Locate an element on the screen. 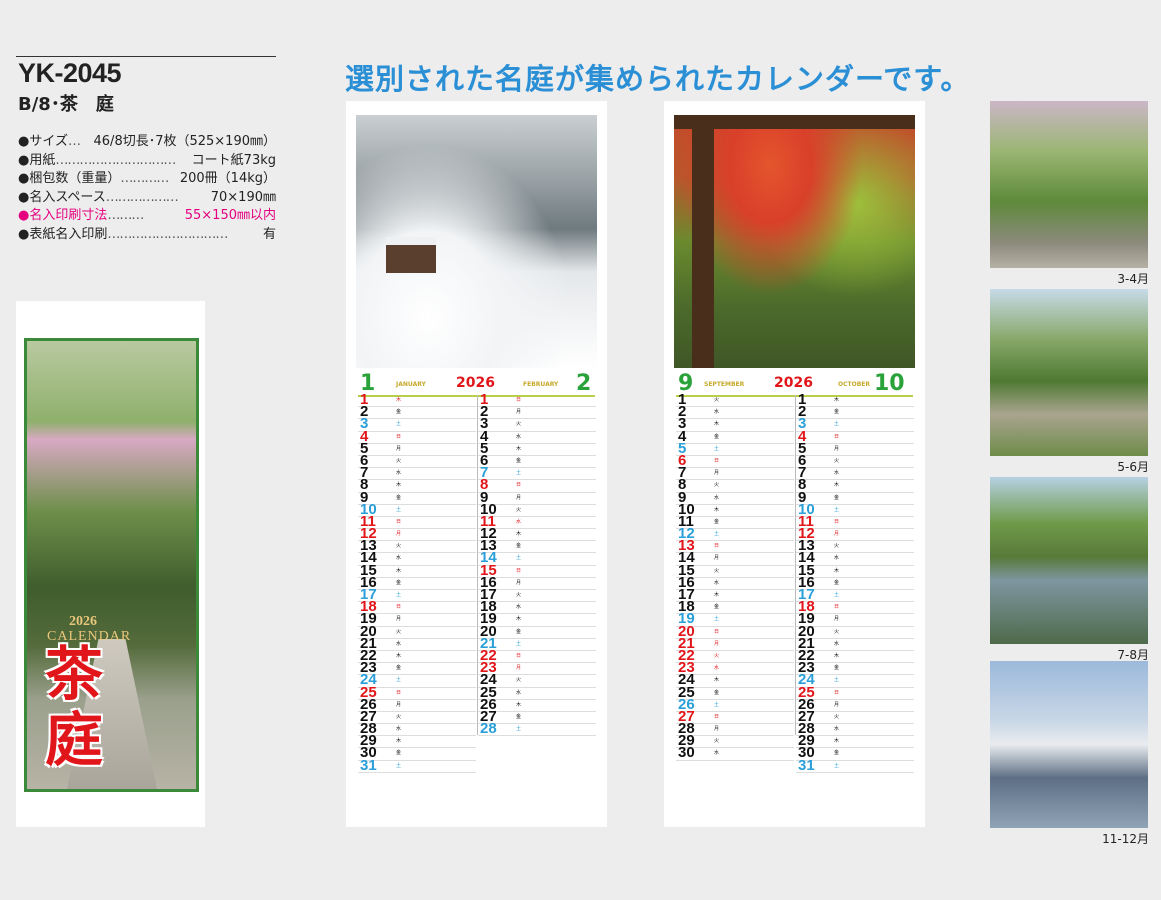  spec-cover-print: ●表紙名入印刷………………………… 有 is located at coordinates (147, 234).